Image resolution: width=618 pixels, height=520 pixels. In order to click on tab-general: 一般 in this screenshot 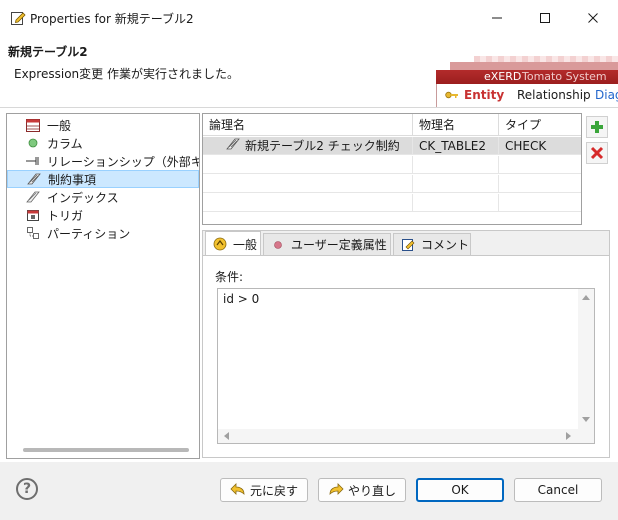, I will do `click(233, 243)`.